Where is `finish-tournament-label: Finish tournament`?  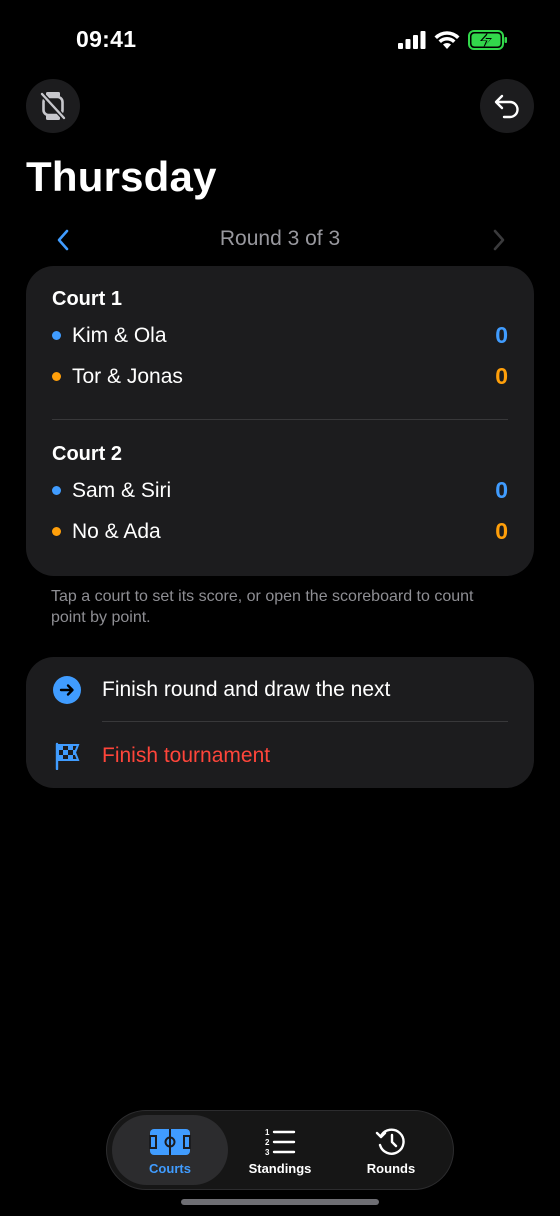
finish-tournament-label: Finish tournament is located at coordinates (186, 755).